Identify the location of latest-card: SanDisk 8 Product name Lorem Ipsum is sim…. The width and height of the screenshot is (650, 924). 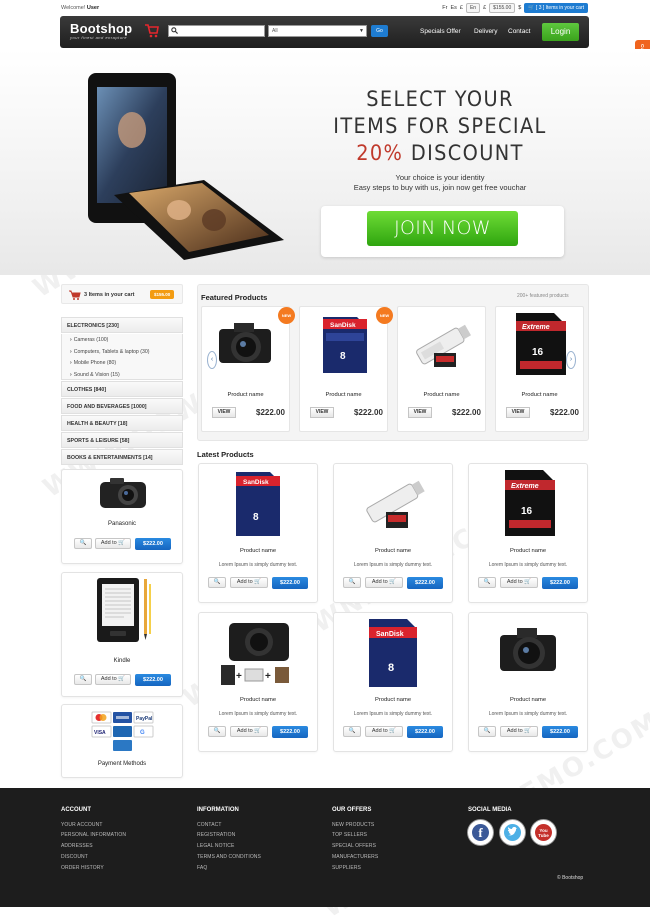
(258, 533).